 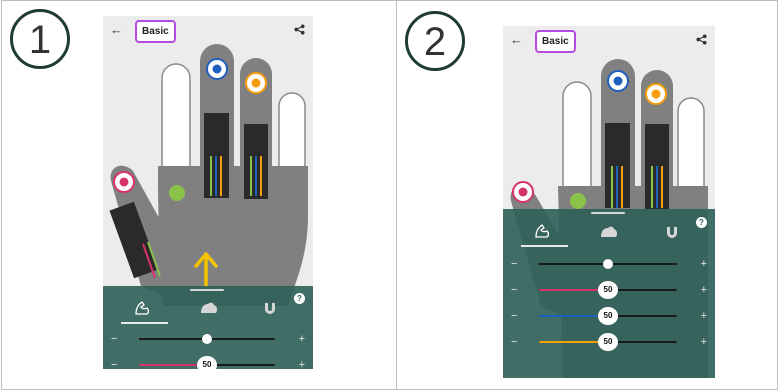 What do you see at coordinates (40, 39) in the screenshot?
I see `step-number-badge: 1` at bounding box center [40, 39].